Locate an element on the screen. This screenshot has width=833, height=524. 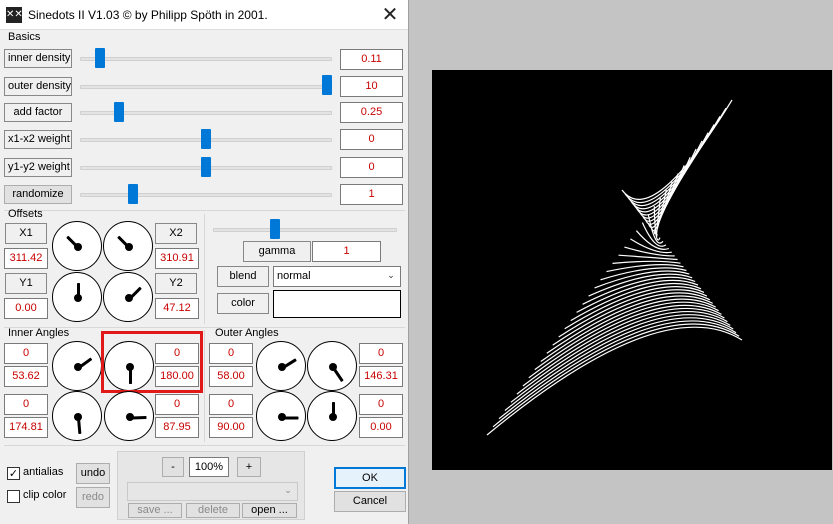
inner-angle-d-bottom-field: 87.95 is located at coordinates (177, 427).